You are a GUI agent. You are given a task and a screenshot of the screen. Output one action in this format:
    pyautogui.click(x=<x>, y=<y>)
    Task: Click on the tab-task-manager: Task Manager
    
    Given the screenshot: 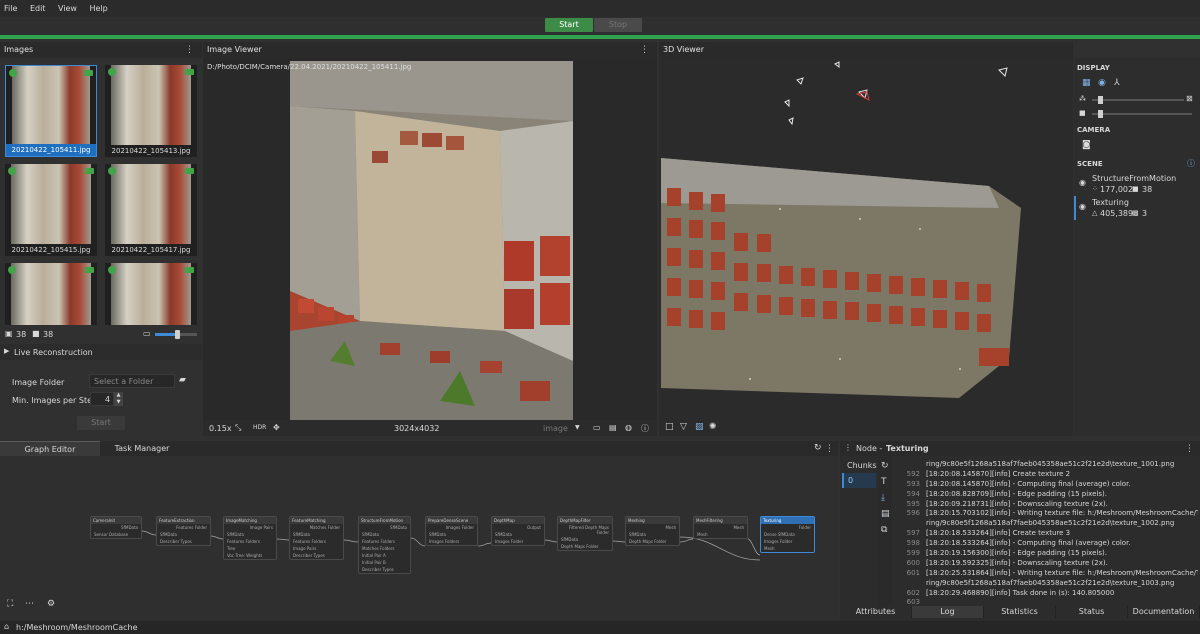 What is the action you would take?
    pyautogui.click(x=142, y=448)
    